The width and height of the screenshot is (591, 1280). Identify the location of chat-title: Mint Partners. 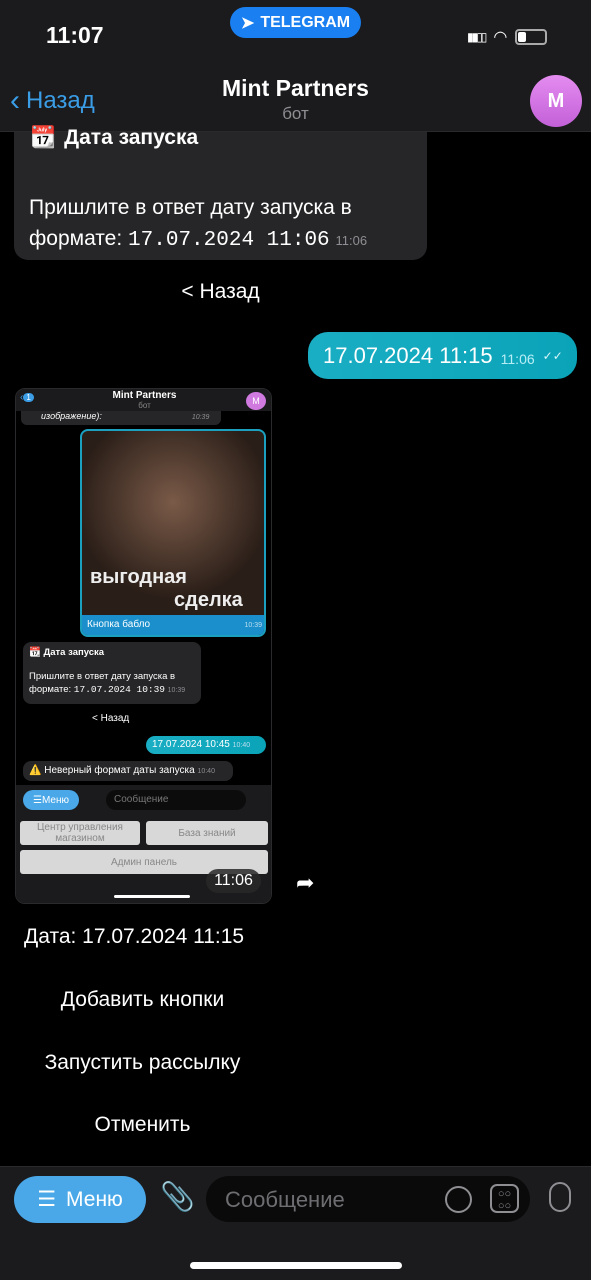
(295, 88).